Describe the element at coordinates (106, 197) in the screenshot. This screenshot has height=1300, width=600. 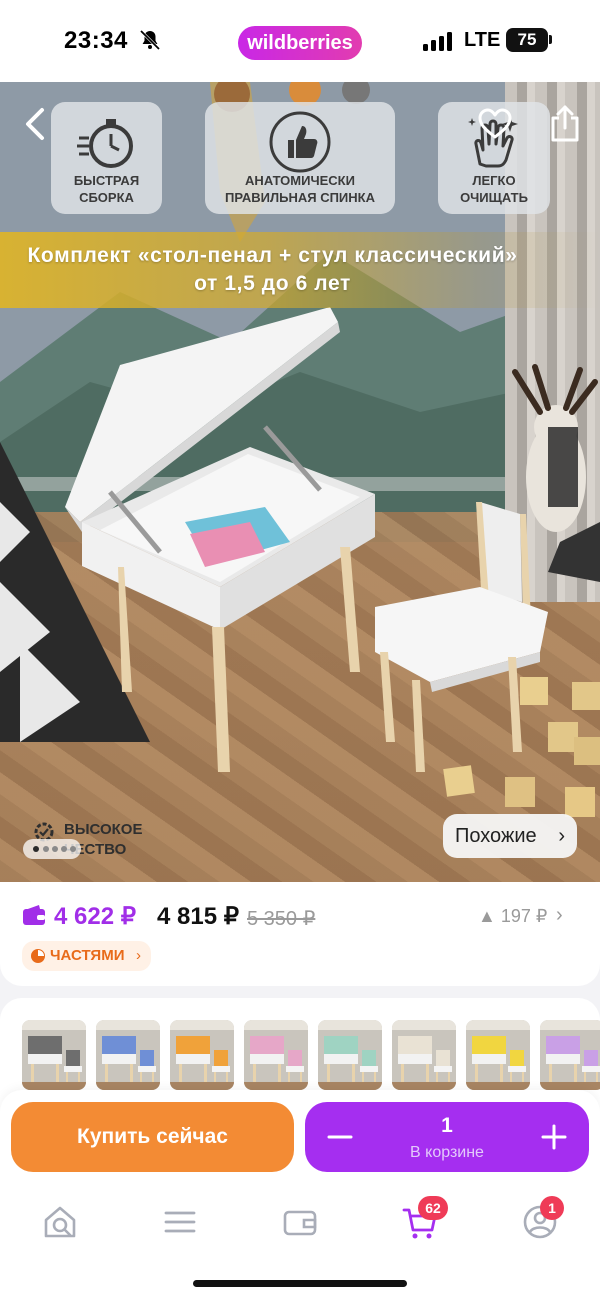
I see `feature-line: СБОРКА` at that location.